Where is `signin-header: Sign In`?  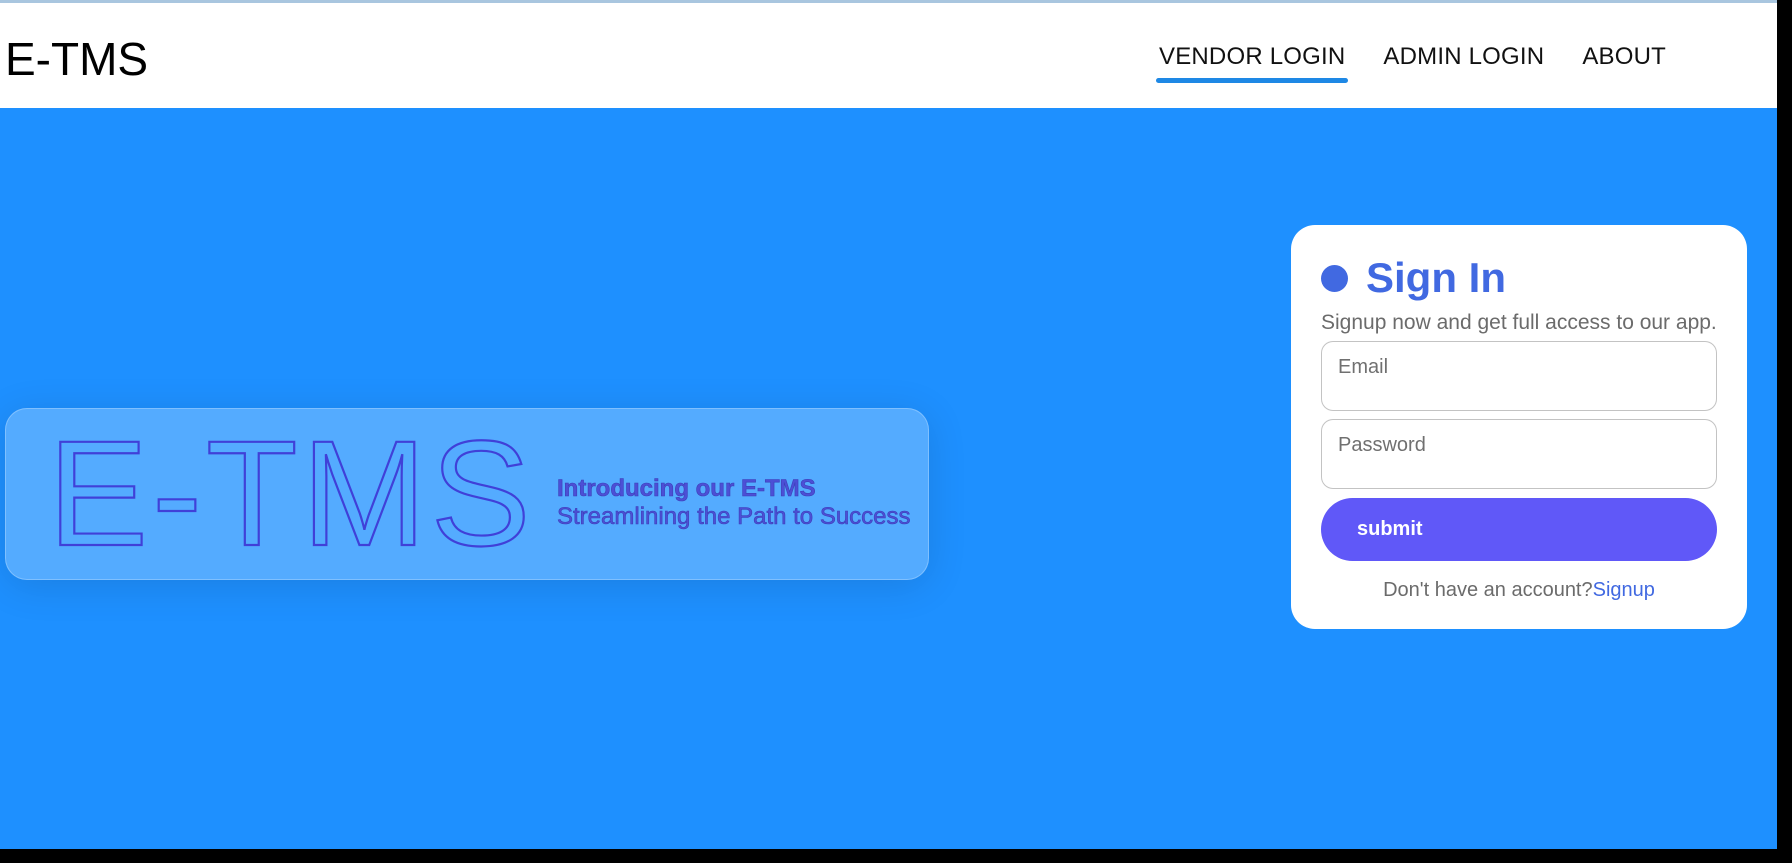
signin-header: Sign In is located at coordinates (1413, 278).